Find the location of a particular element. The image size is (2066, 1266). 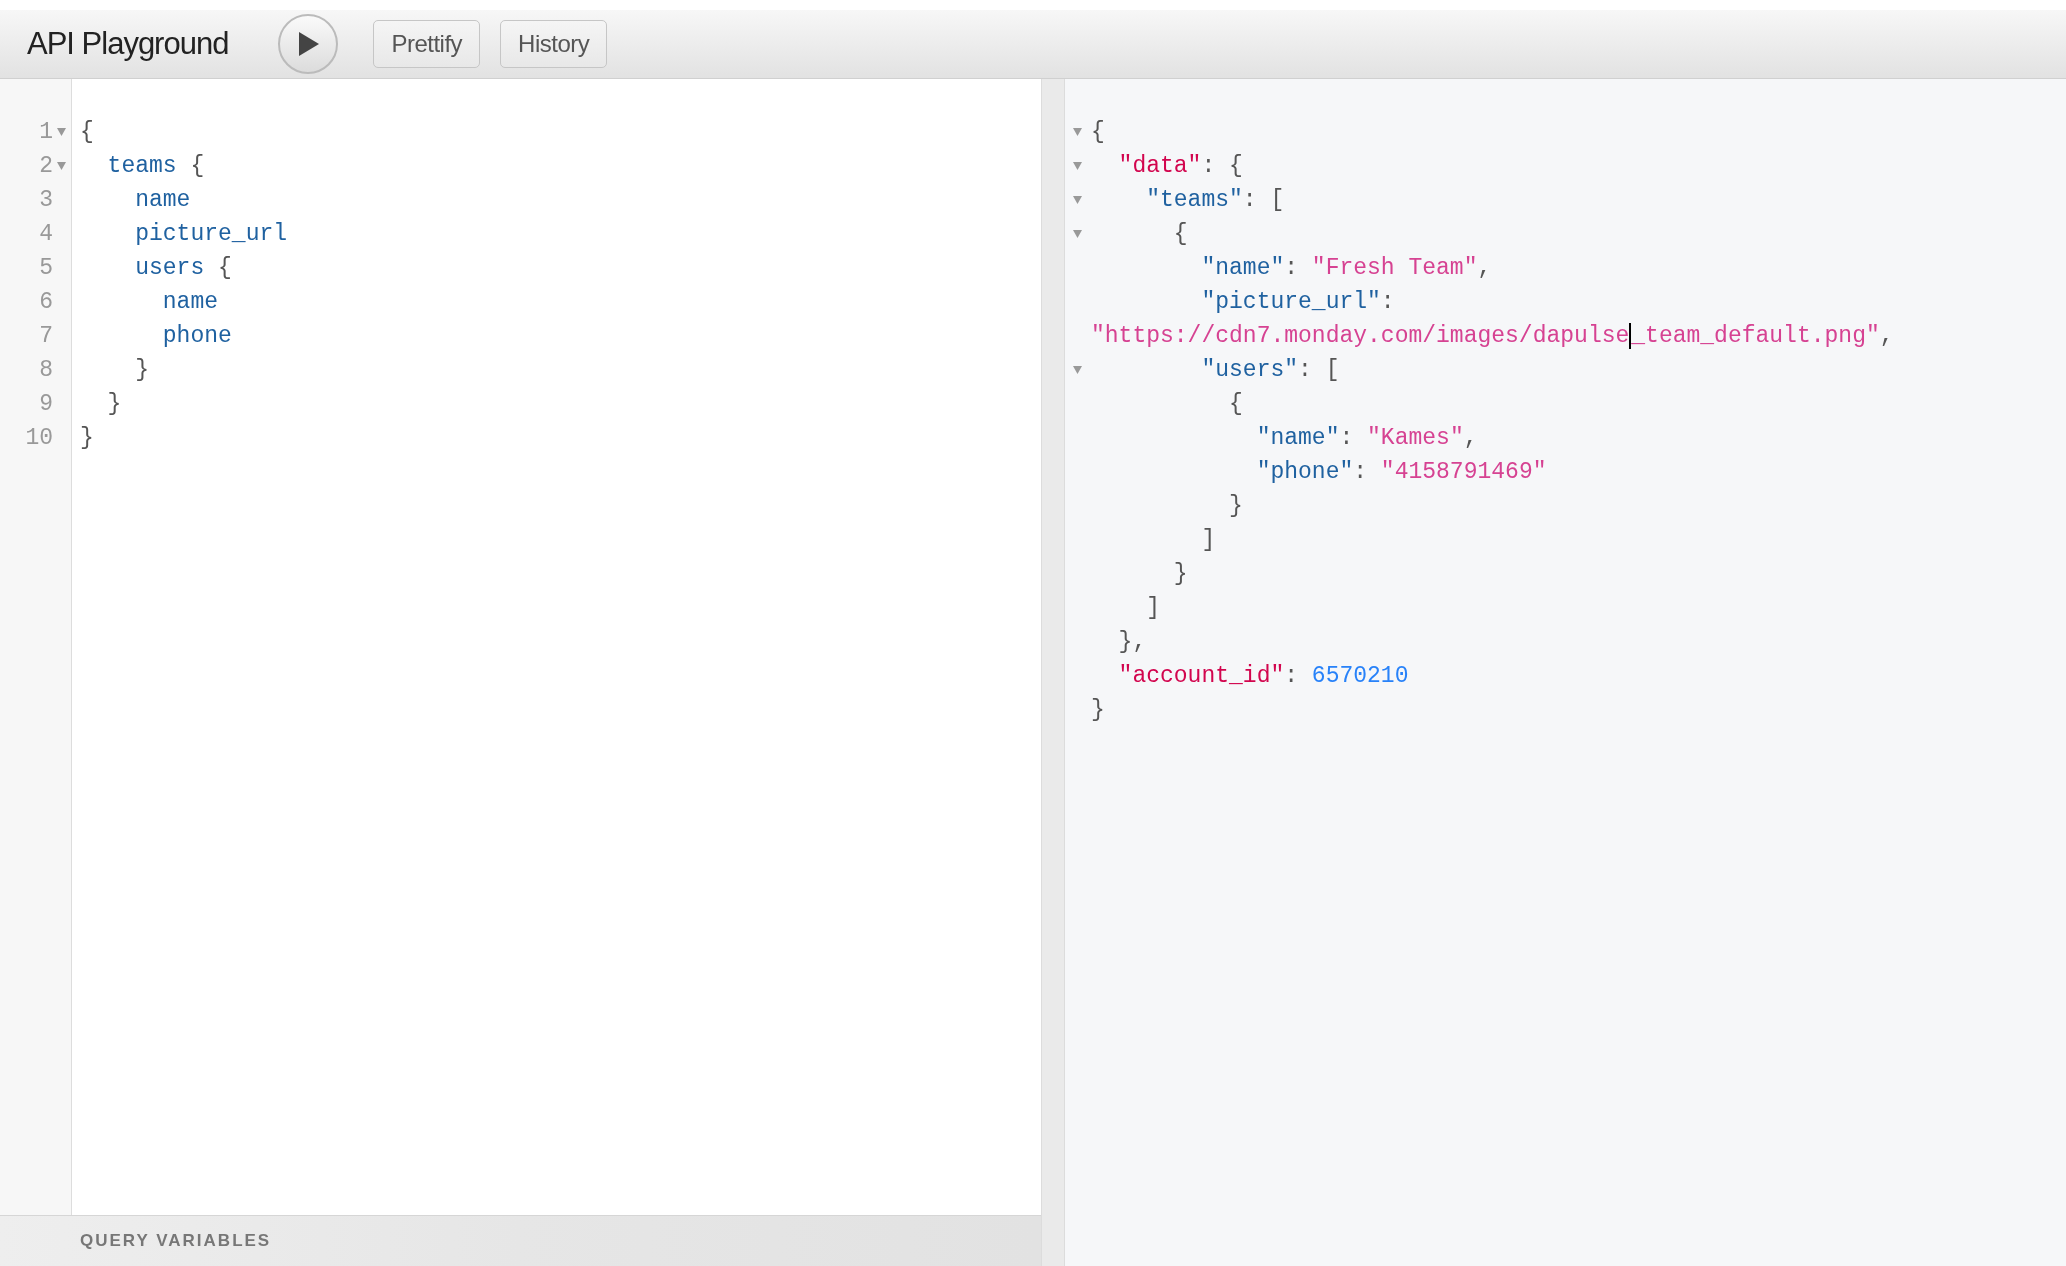

line-number: 6 is located at coordinates (46, 302).